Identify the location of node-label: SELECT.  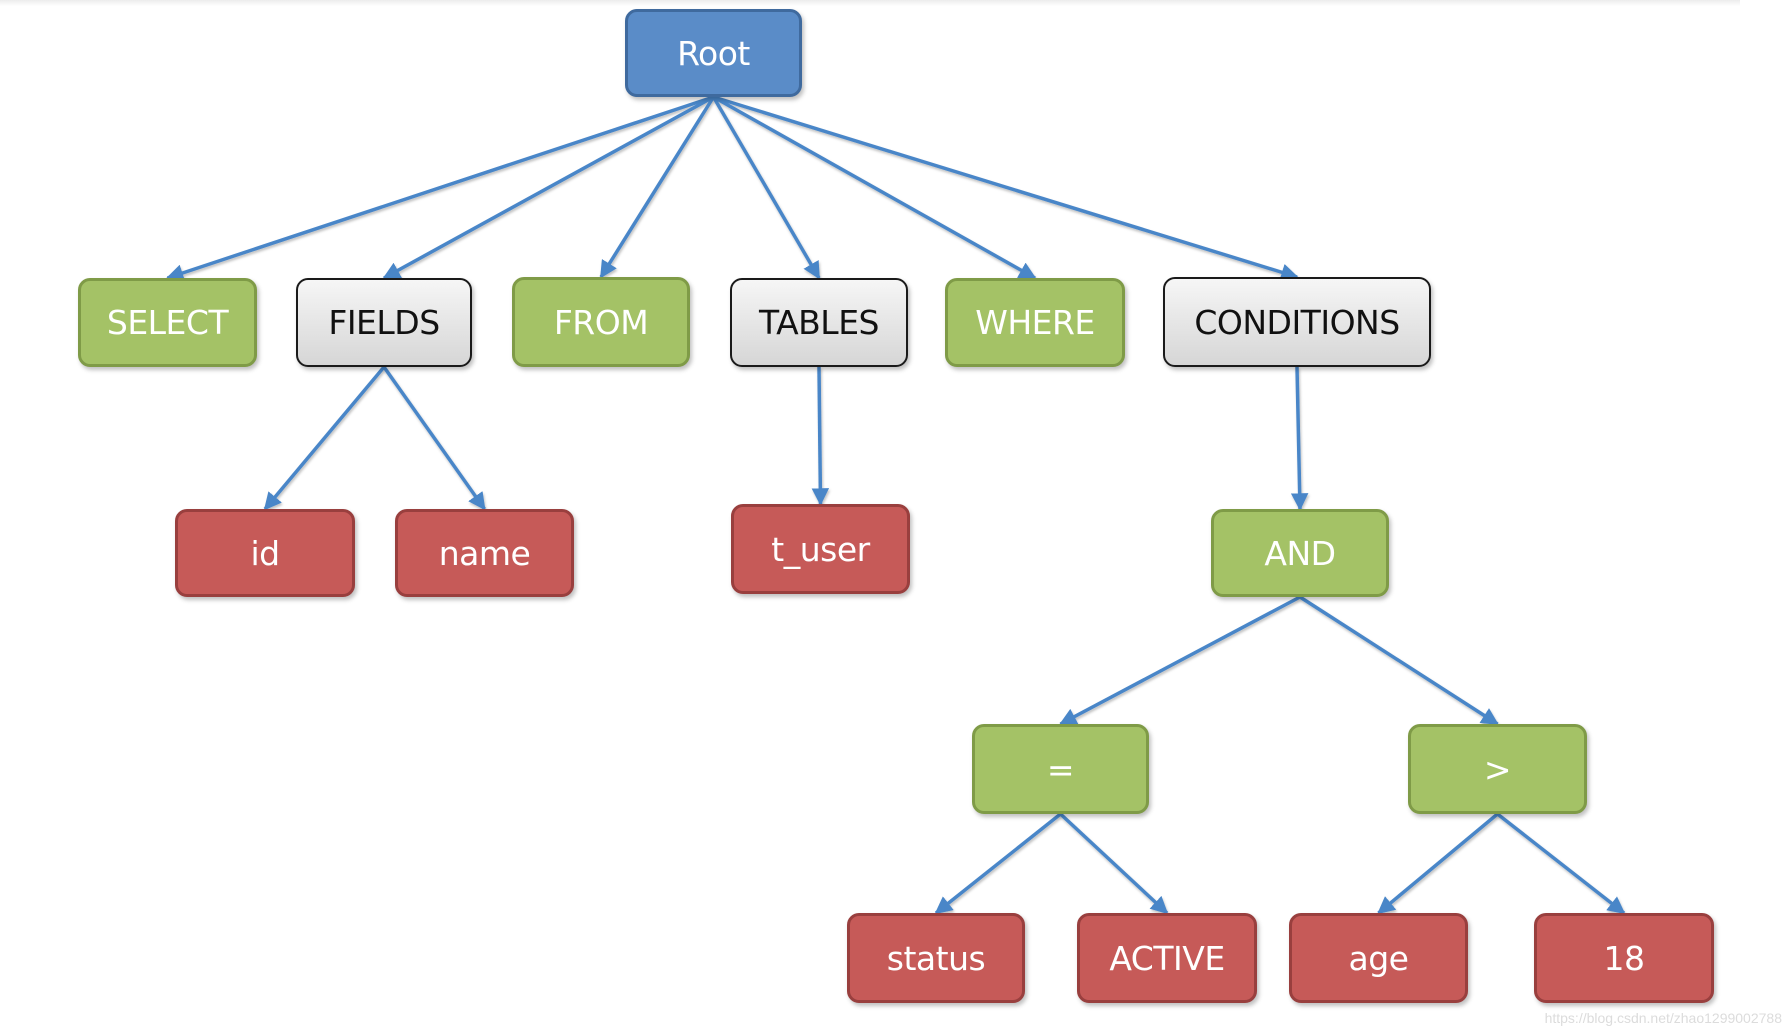
(167, 322).